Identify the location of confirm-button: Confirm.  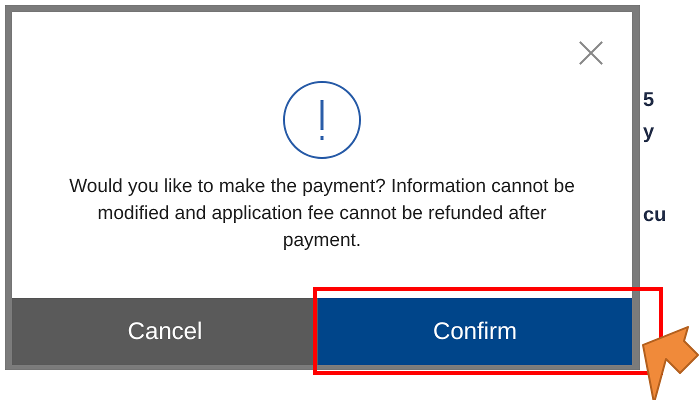
(475, 331).